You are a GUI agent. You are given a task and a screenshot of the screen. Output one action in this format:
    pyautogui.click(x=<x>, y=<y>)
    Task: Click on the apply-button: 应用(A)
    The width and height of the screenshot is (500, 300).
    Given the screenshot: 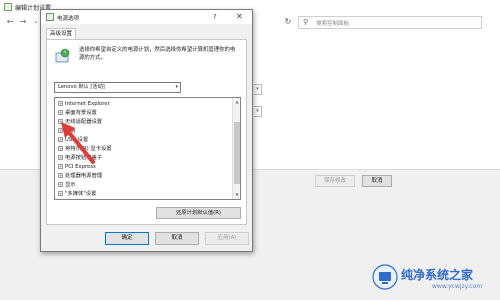 What is the action you would take?
    pyautogui.click(x=227, y=238)
    